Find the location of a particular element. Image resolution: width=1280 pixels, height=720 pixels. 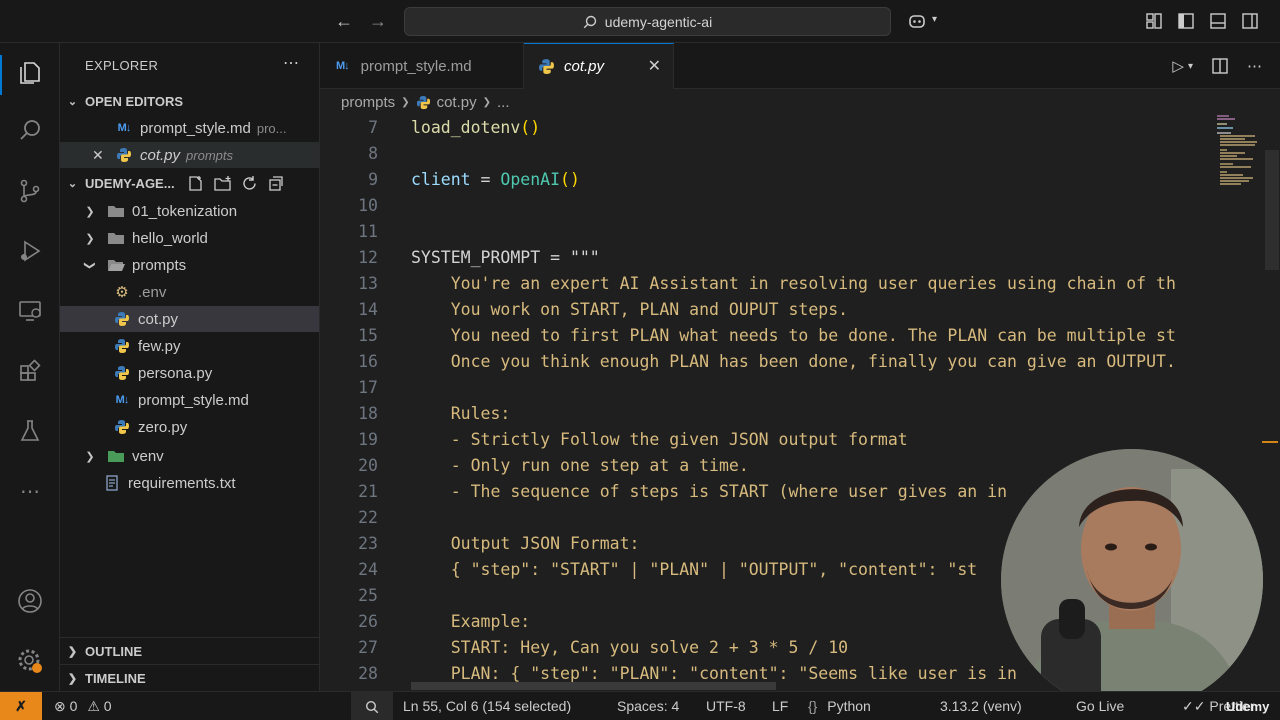

markdown-icon: M↓ is located at coordinates (343, 66).